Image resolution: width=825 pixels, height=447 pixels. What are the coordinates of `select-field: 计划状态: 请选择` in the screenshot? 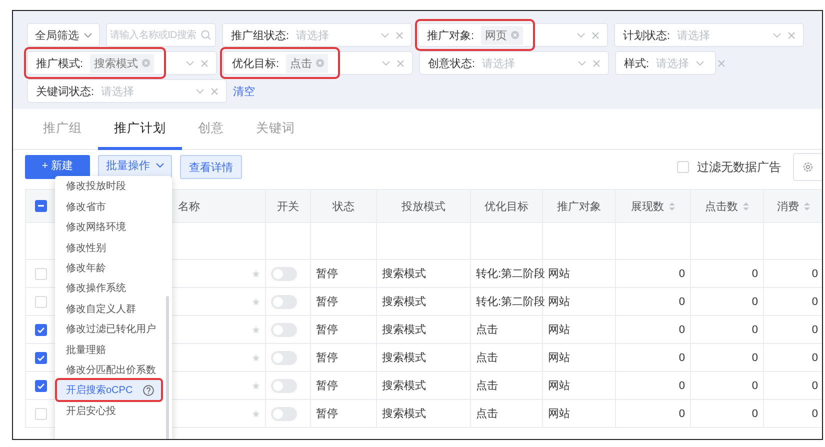 It's located at (709, 35).